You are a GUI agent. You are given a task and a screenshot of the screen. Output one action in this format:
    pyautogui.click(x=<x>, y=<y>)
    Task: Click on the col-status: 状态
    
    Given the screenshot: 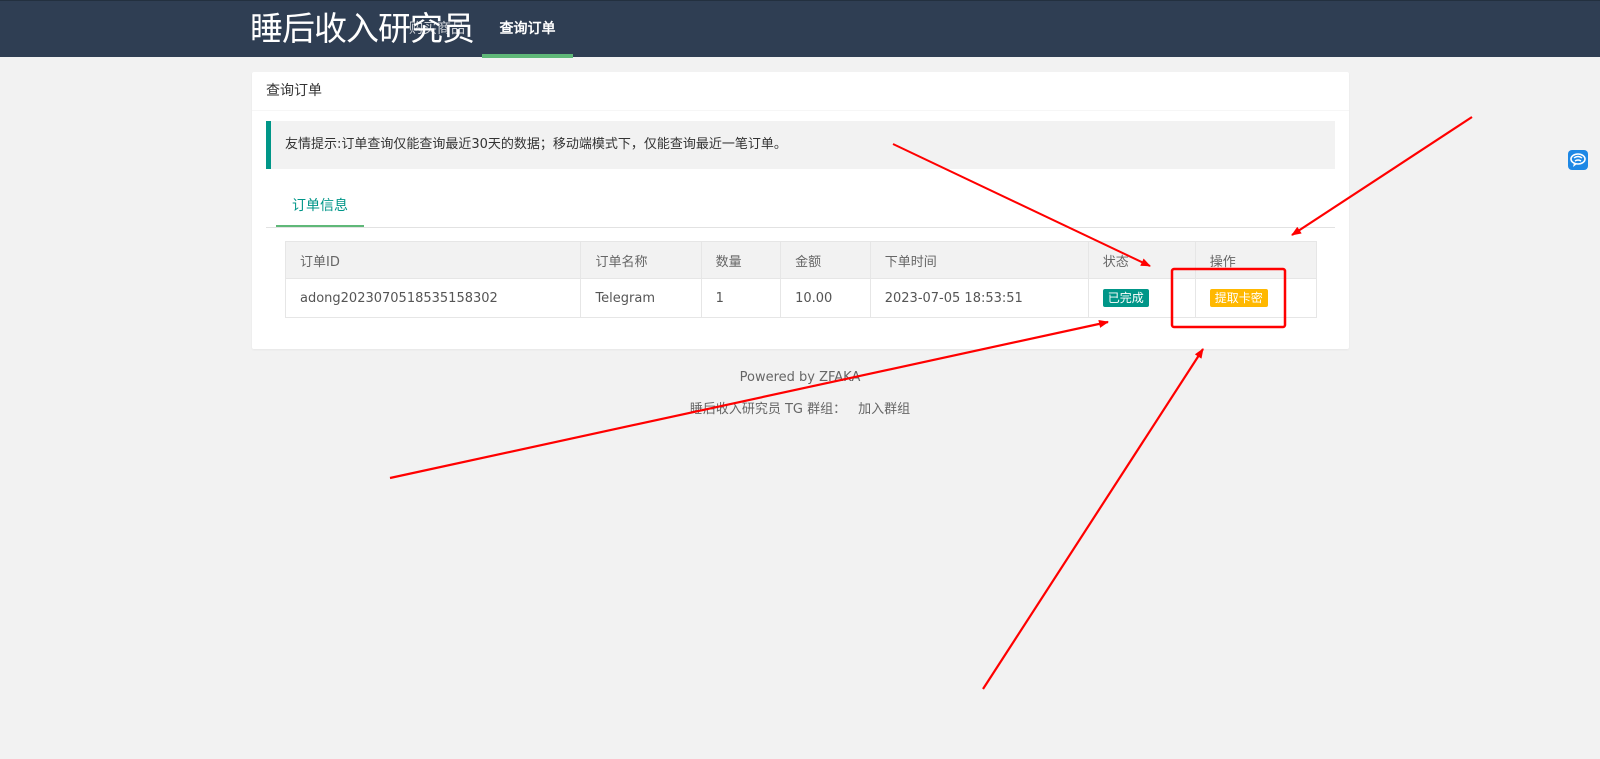 What is the action you would take?
    pyautogui.click(x=1141, y=260)
    